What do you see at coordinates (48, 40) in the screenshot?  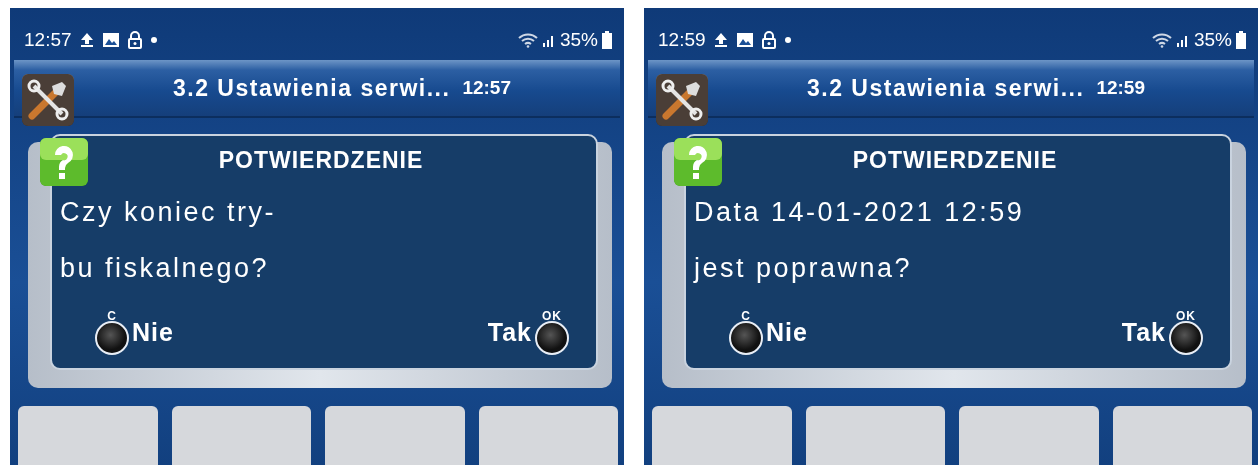 I see `status-time: 12:57` at bounding box center [48, 40].